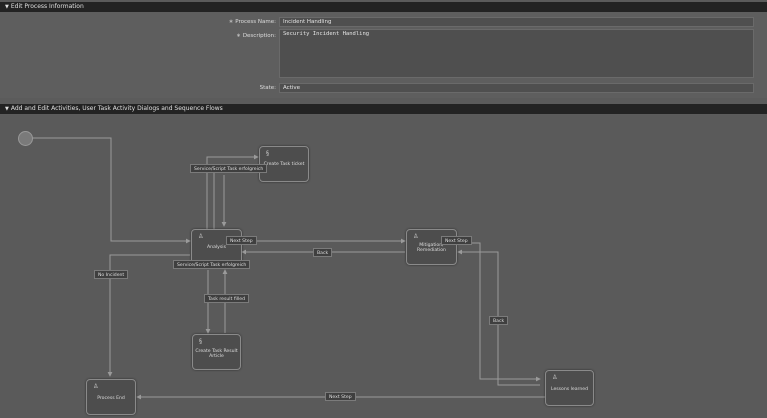 The height and width of the screenshot is (418, 767). I want to click on task-label: Lessons learned, so click(569, 389).